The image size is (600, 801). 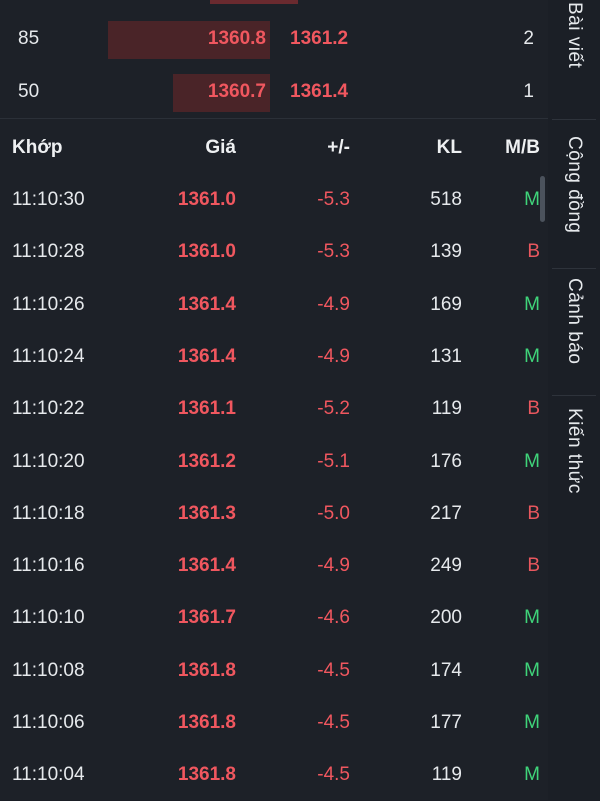 What do you see at coordinates (206, 618) in the screenshot?
I see `trade-price: 1361.7` at bounding box center [206, 618].